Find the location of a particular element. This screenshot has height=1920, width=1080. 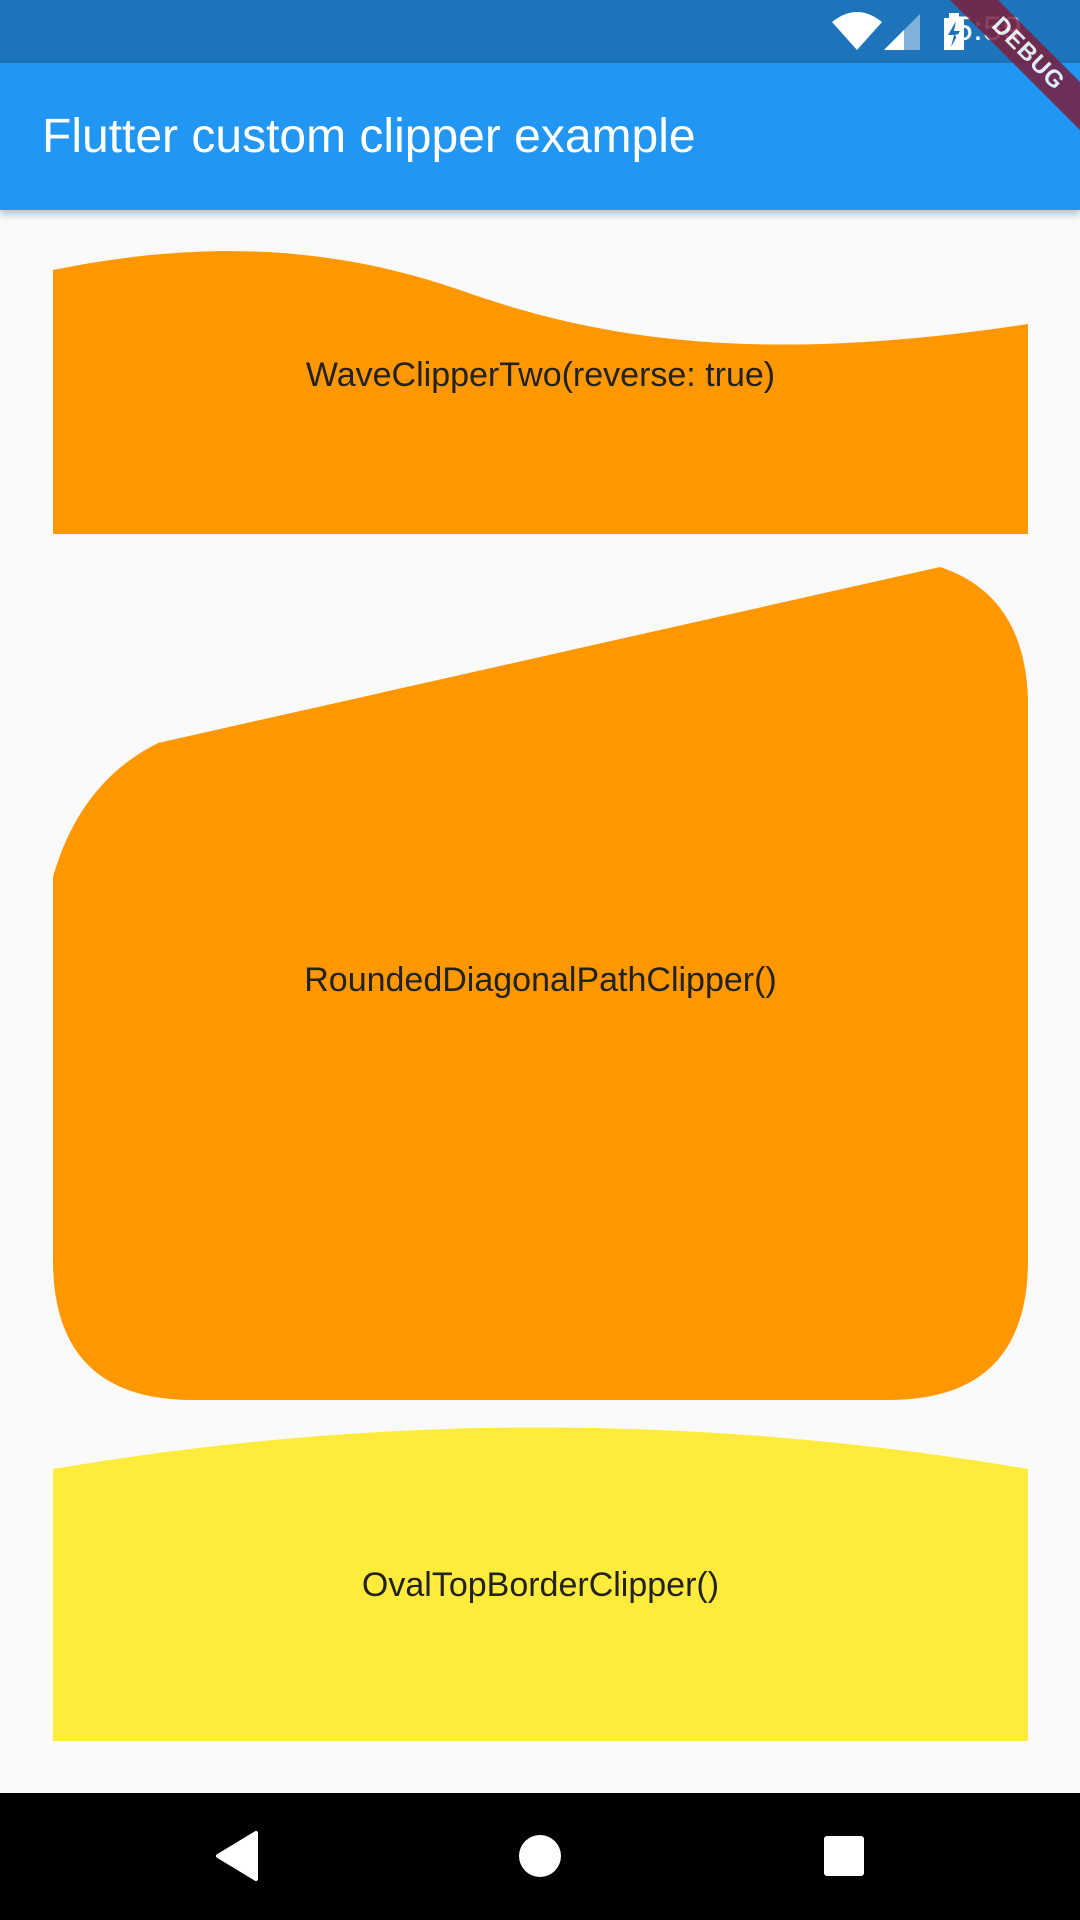

oval-top-label: OvalTopBorderClipper() is located at coordinates (540, 1585).